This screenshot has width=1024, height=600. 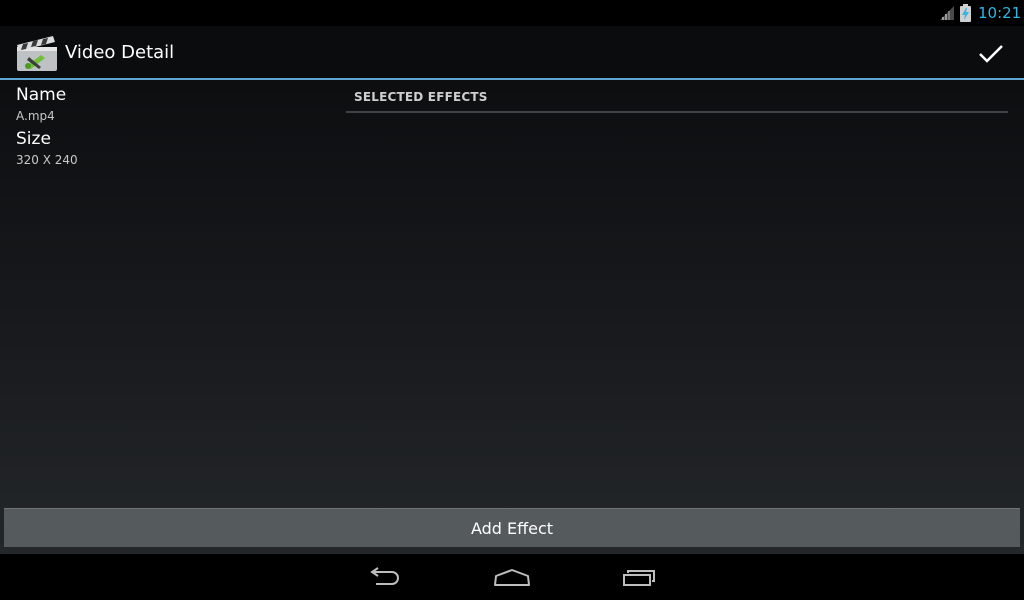 I want to click on recent-apps-button, so click(x=640, y=577).